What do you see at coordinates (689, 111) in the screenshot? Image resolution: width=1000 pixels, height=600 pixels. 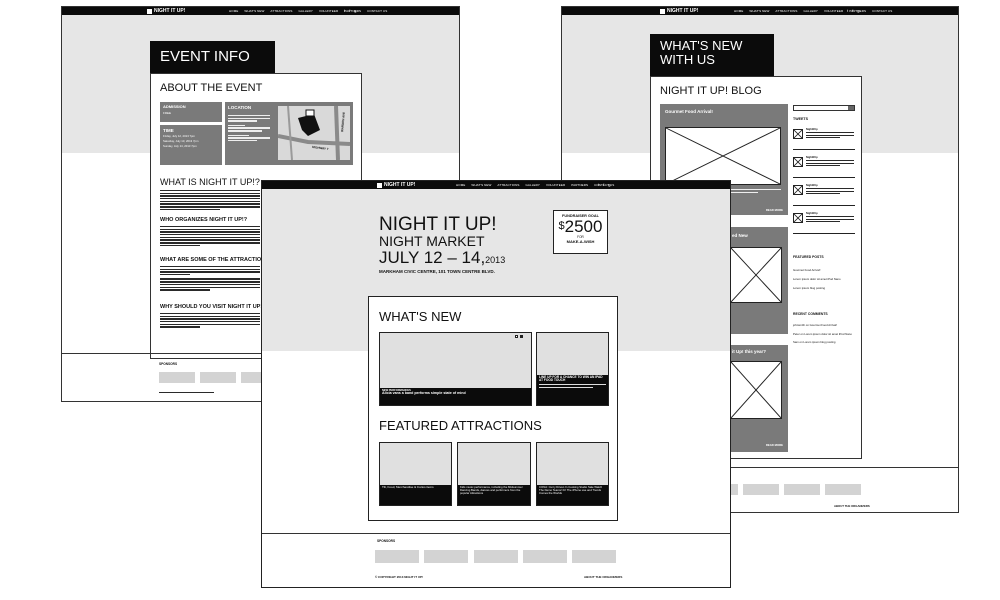 I see `post-title: Gourmet Food Arrival!` at bounding box center [689, 111].